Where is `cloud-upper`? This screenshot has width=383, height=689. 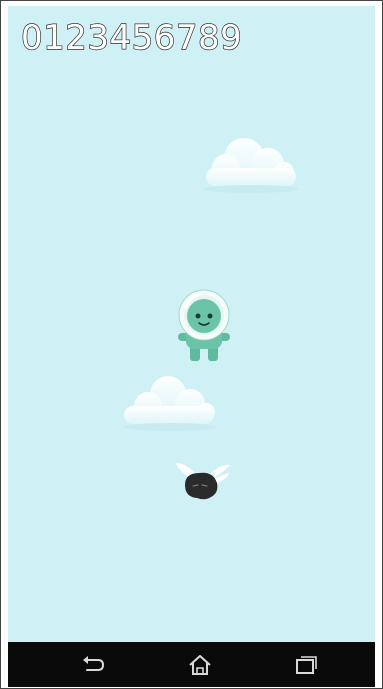
cloud-upper is located at coordinates (251, 165).